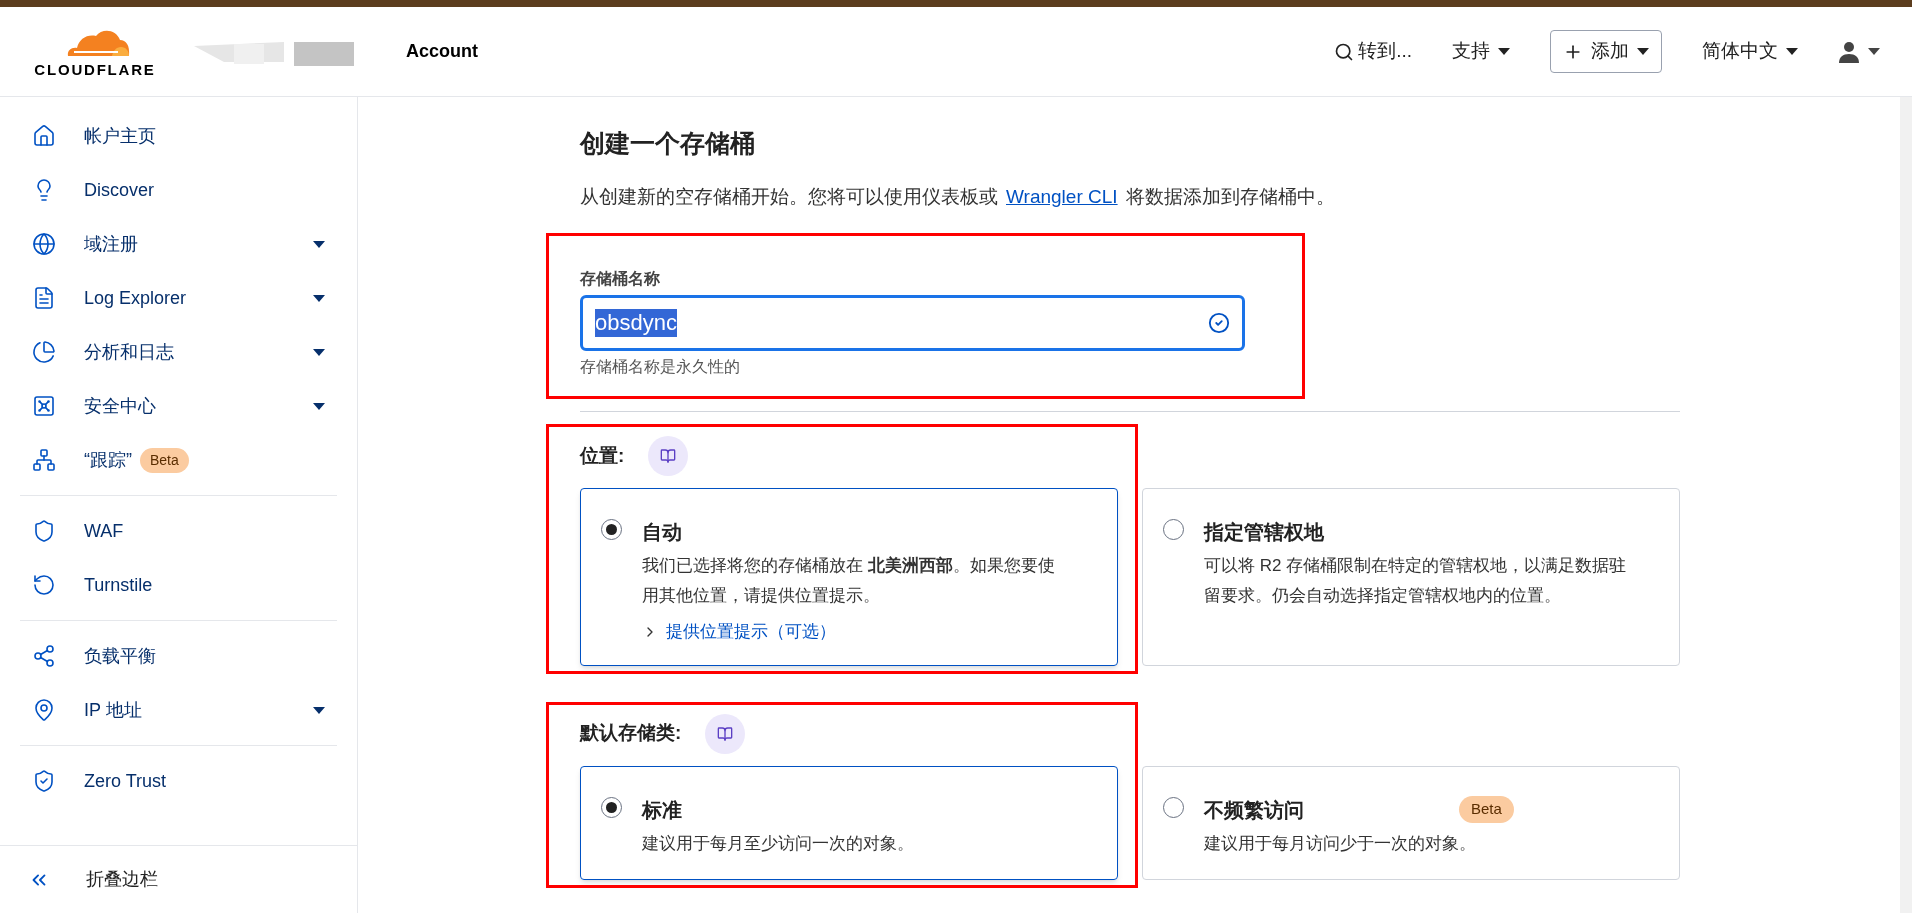 This screenshot has width=1912, height=913. I want to click on document-icon, so click(44, 298).